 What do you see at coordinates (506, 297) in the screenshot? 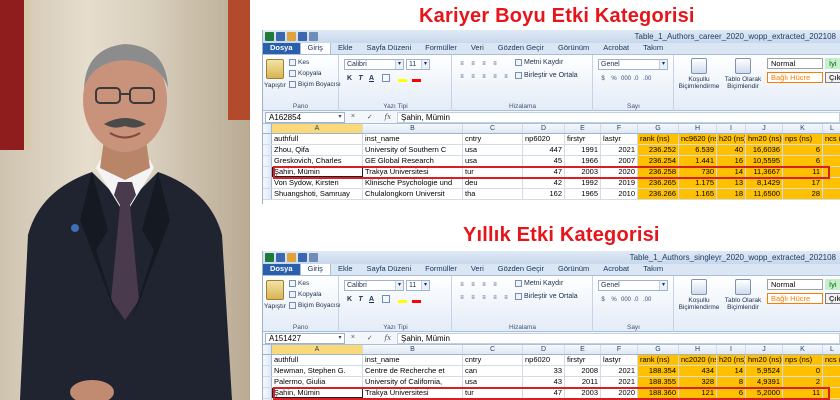
I see `indent-increase-icon: ≡` at bounding box center [506, 297].